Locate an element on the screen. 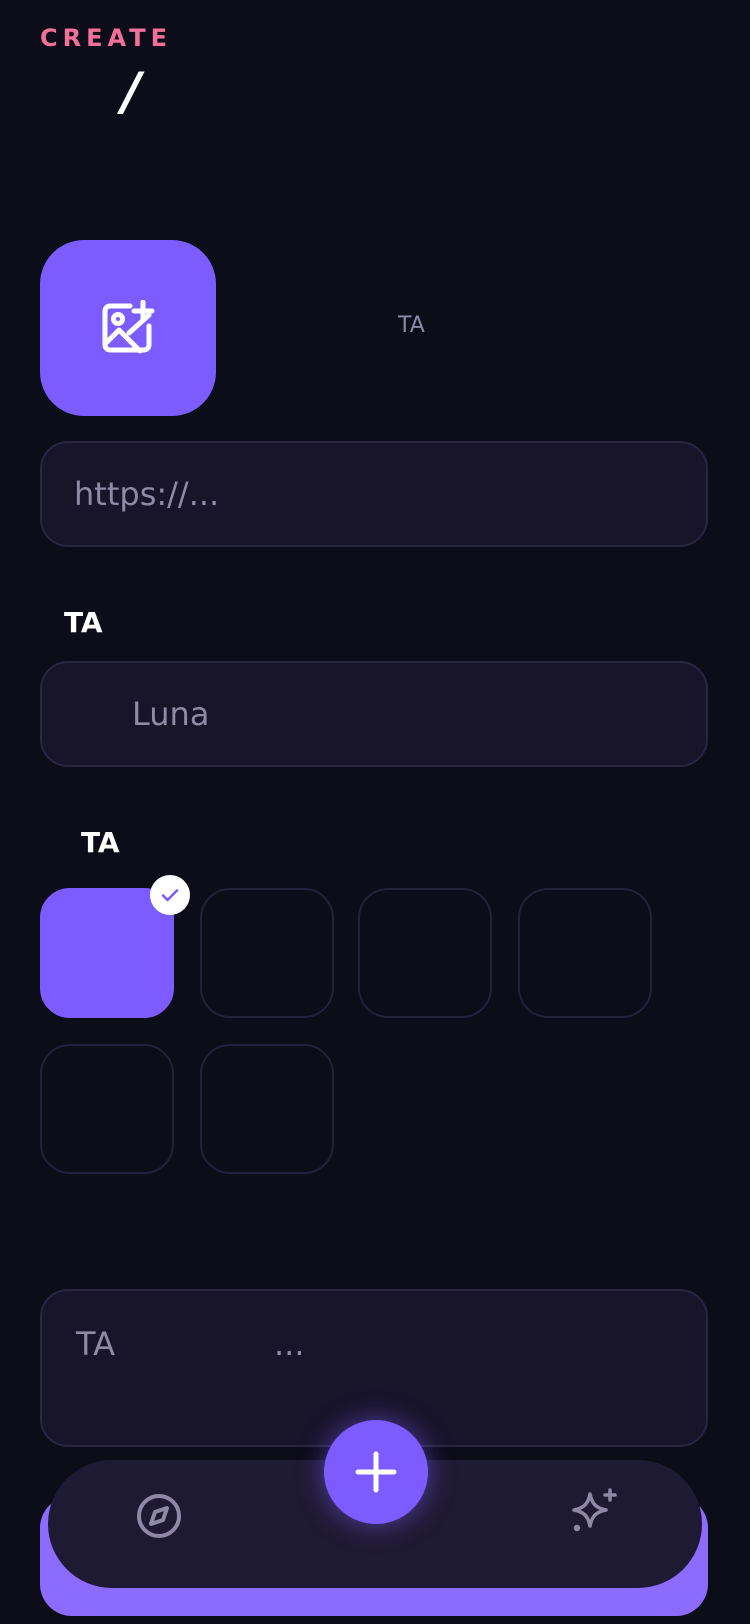  plus-icon is located at coordinates (376, 1472).